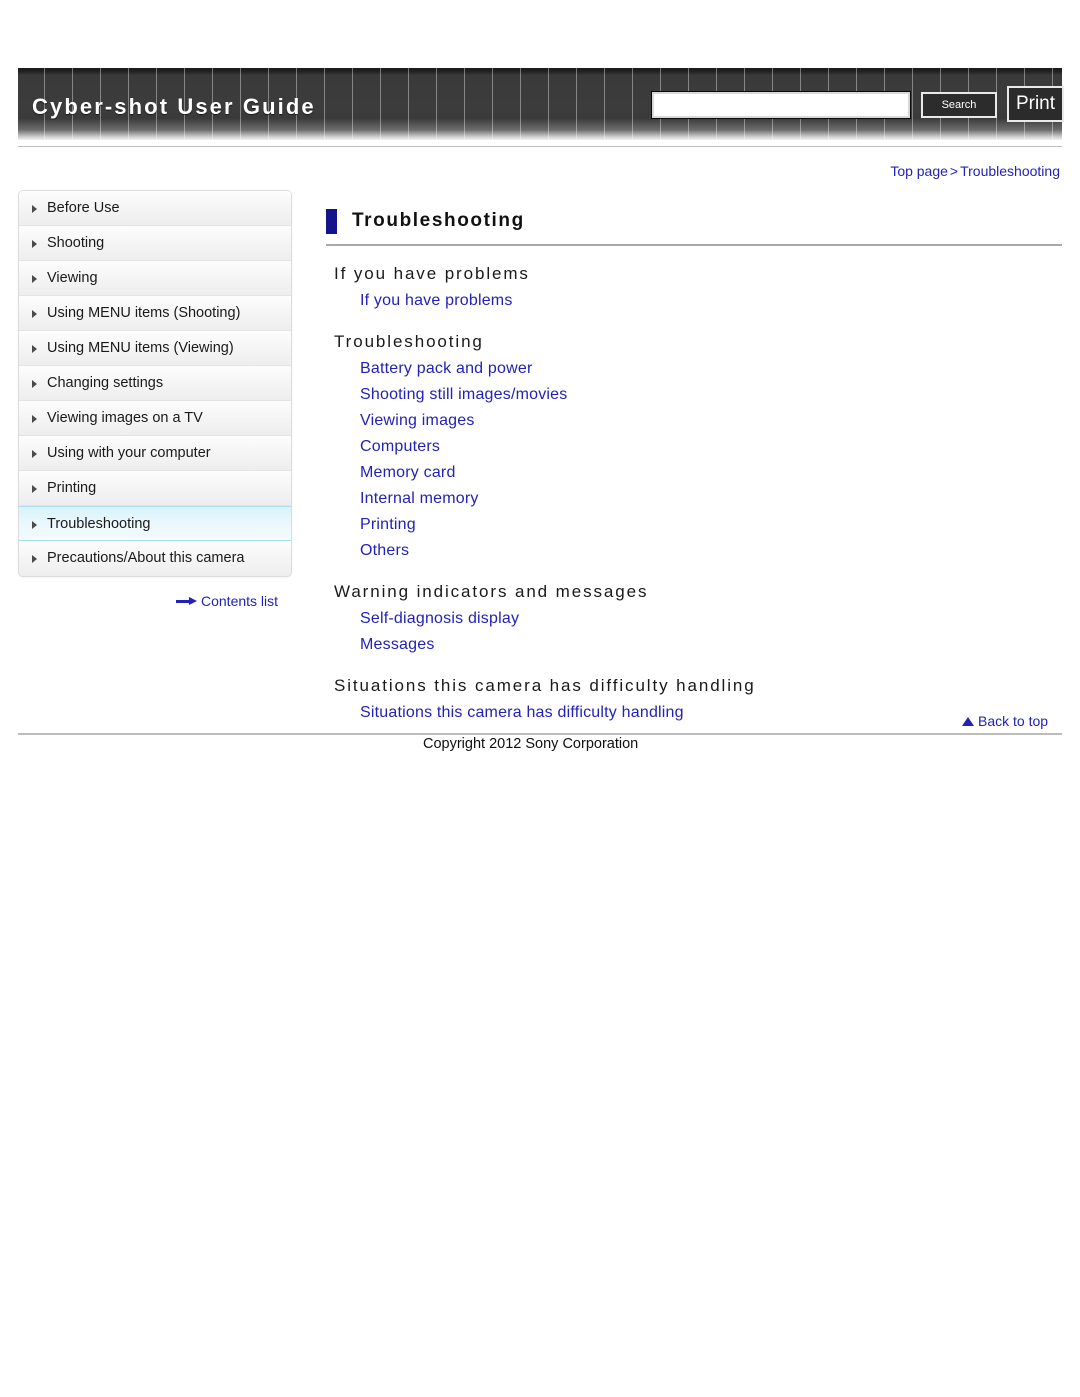 This screenshot has height=1397, width=1080. Describe the element at coordinates (72, 488) in the screenshot. I see `sidebar-item-label: Printing` at that location.